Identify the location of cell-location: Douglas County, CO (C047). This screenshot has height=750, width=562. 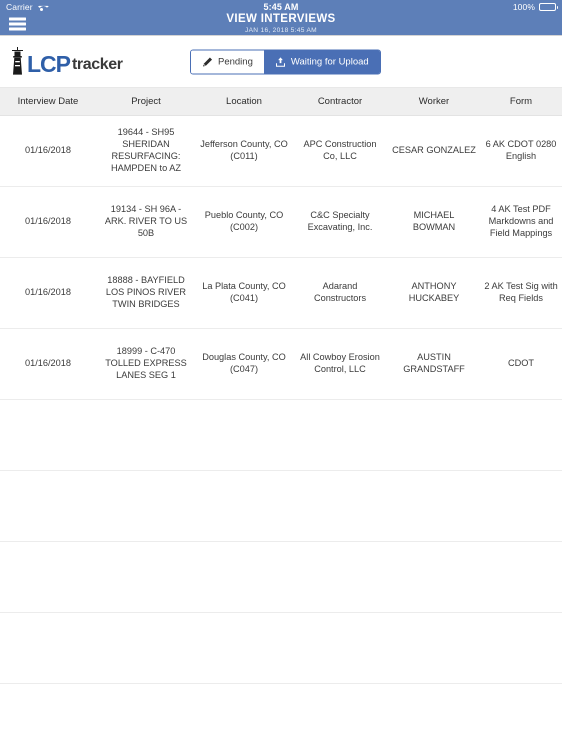
(244, 363).